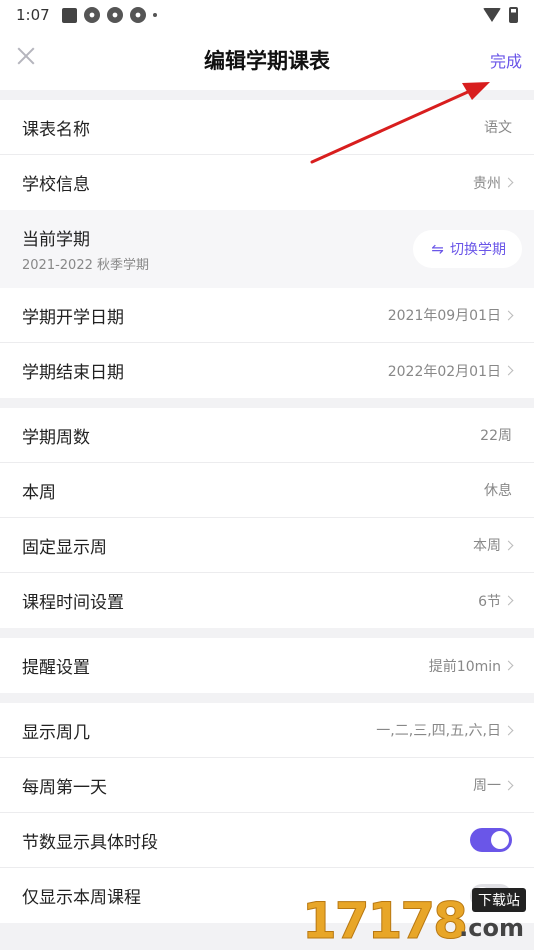 The image size is (534, 950). I want to click on notification-icons, so click(109, 15).